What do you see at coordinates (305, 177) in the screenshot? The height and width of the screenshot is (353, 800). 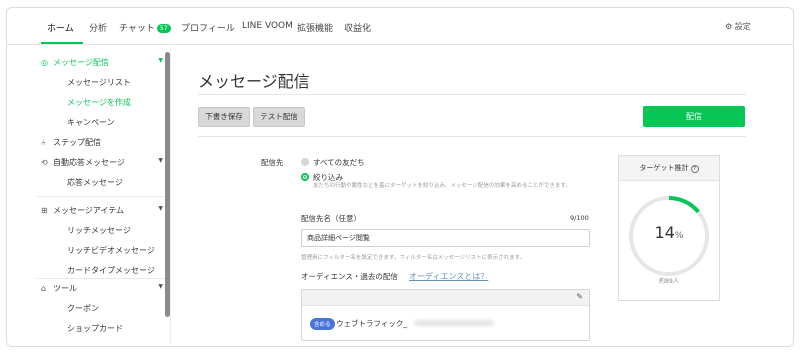 I see `narrow-radio` at bounding box center [305, 177].